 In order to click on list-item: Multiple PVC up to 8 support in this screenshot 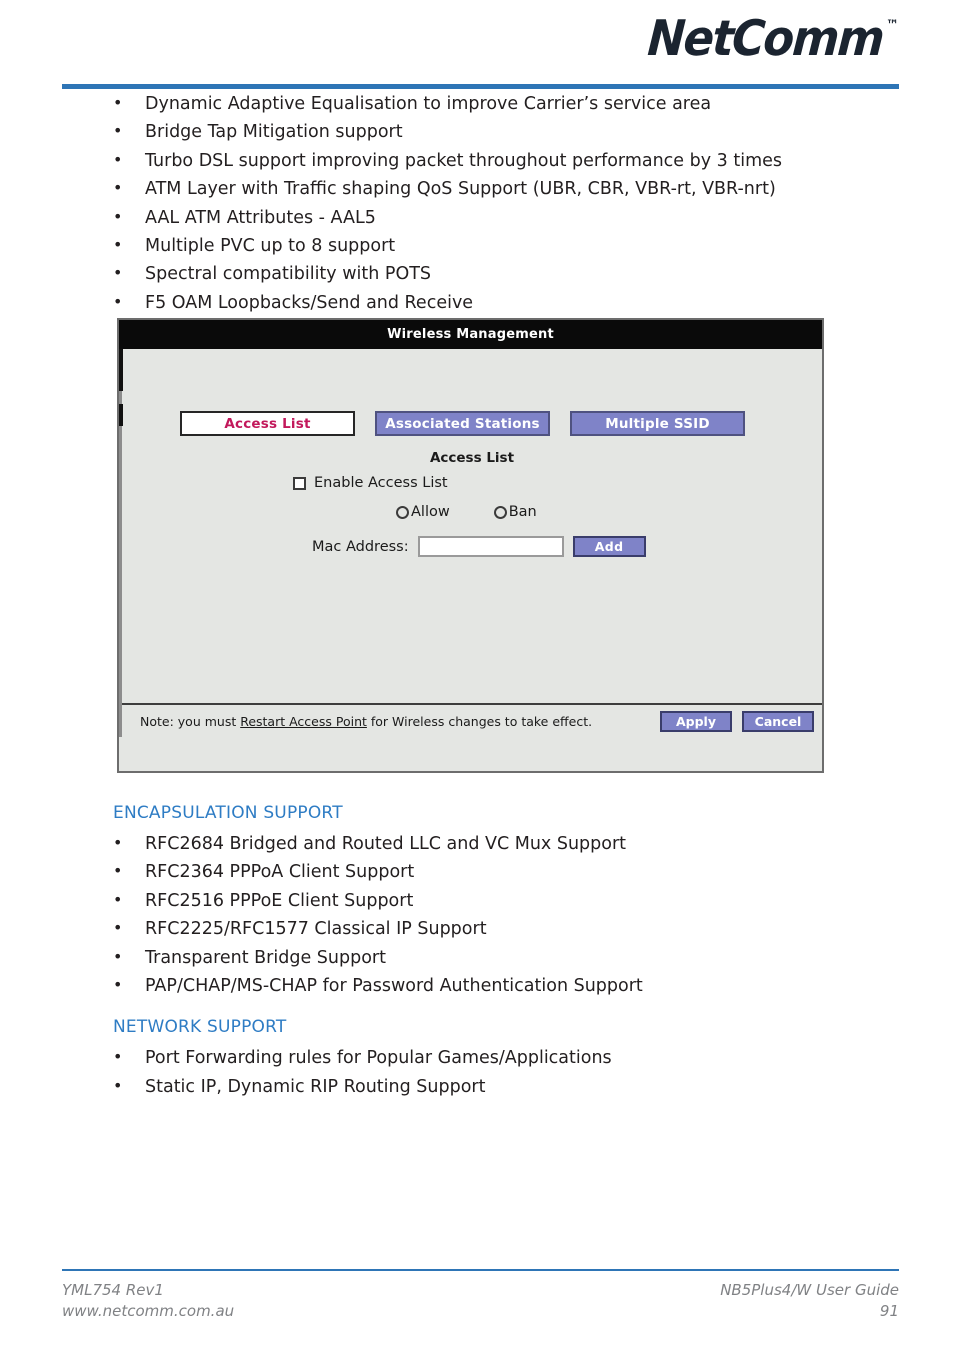, I will do `click(480, 245)`.